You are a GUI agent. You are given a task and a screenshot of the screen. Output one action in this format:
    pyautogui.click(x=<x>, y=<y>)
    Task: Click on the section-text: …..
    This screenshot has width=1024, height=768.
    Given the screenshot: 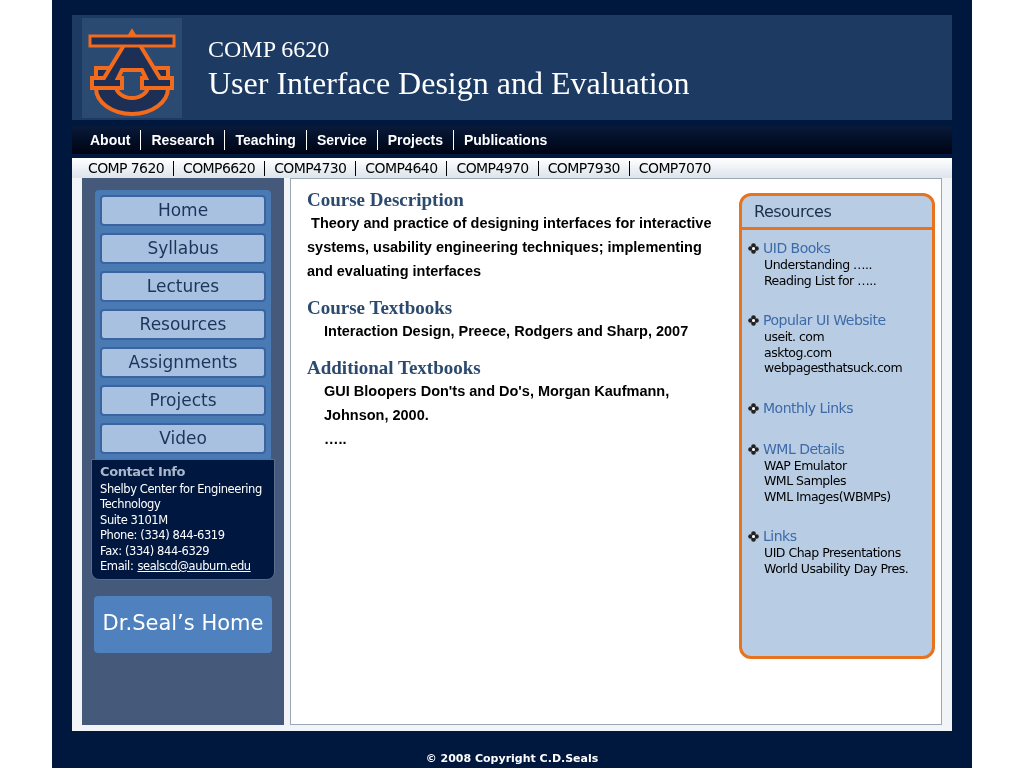 What is the action you would take?
    pyautogui.click(x=335, y=439)
    